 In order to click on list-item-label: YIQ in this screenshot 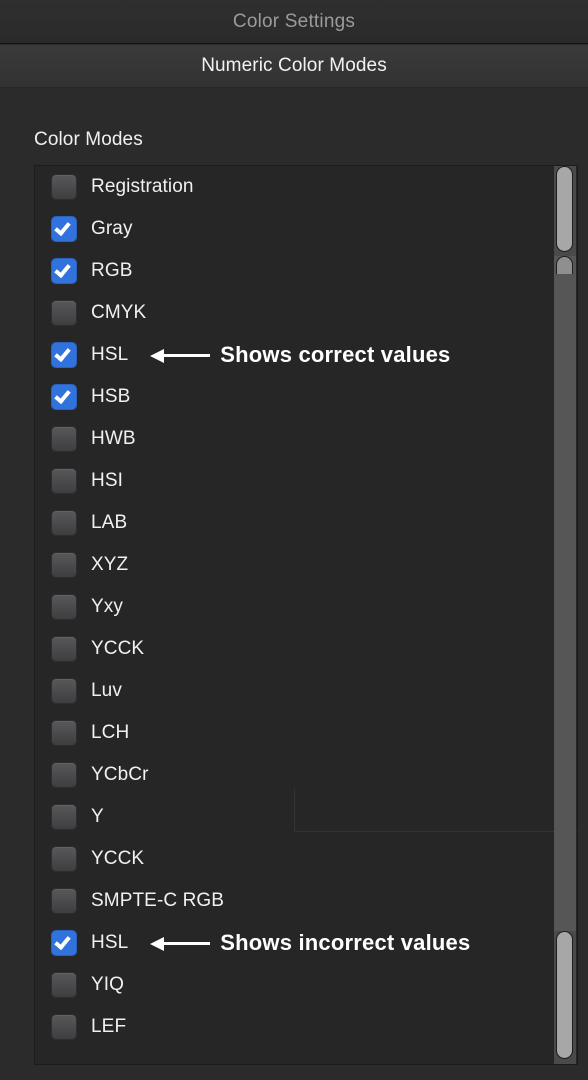, I will do `click(108, 984)`.